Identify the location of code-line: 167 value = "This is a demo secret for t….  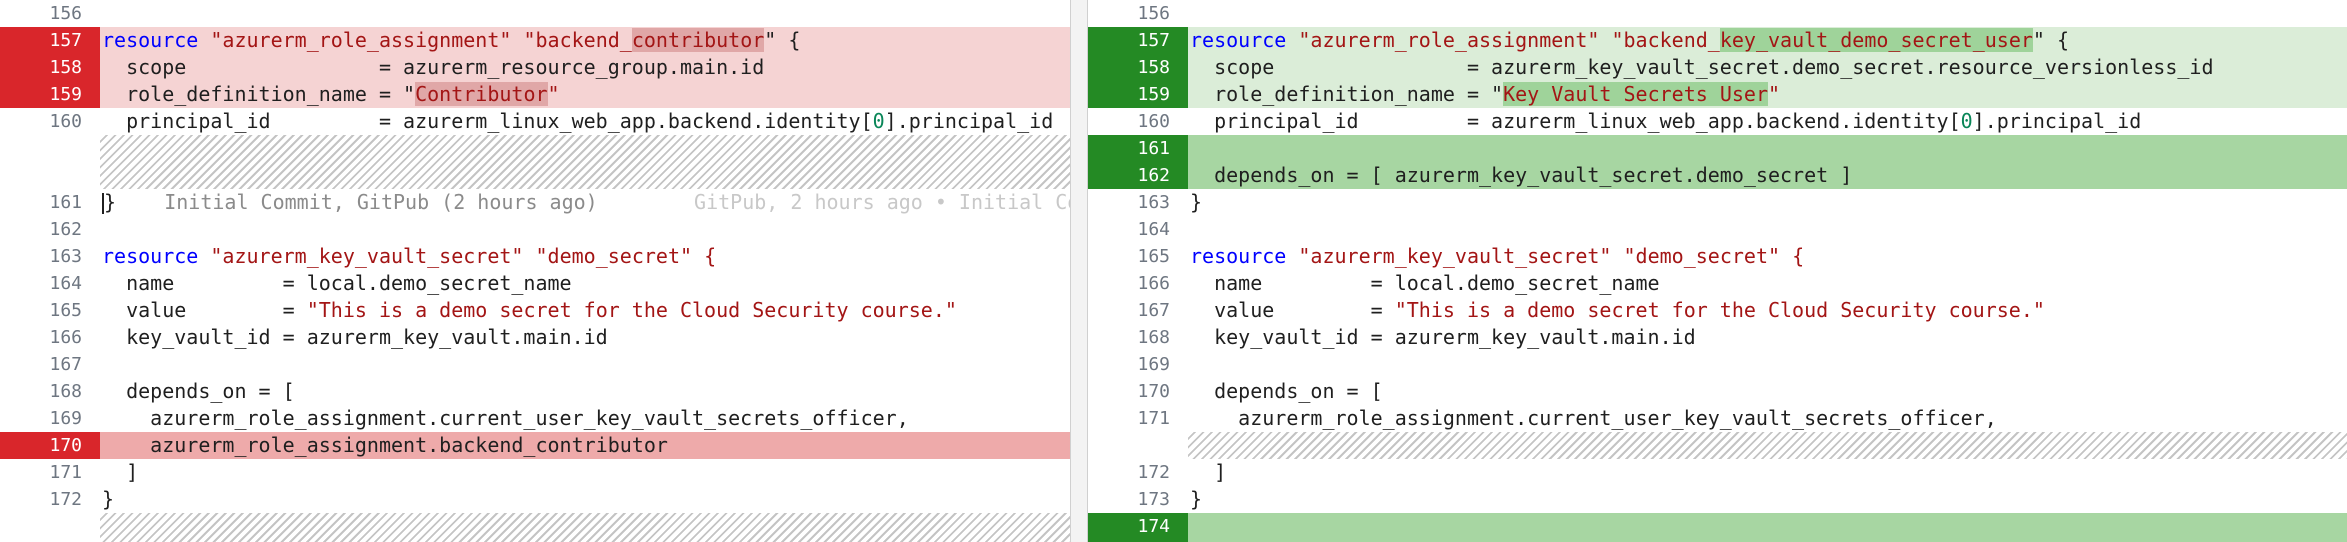
(1717, 310).